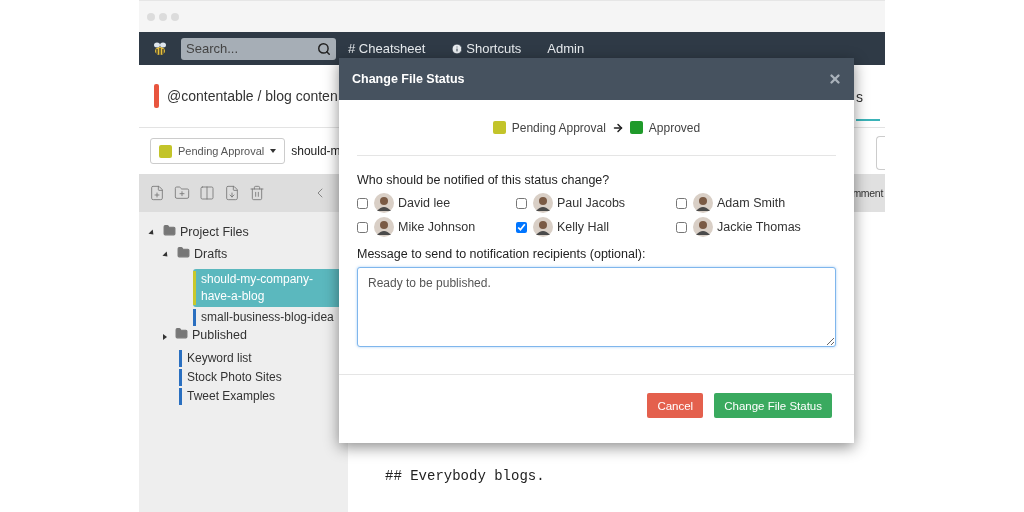 This screenshot has height=512, width=1024. I want to click on download-icon, so click(232, 193).